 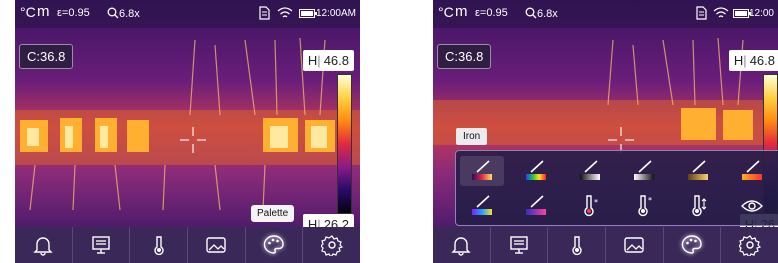 I want to click on palette-option-iron-red, so click(x=536, y=206).